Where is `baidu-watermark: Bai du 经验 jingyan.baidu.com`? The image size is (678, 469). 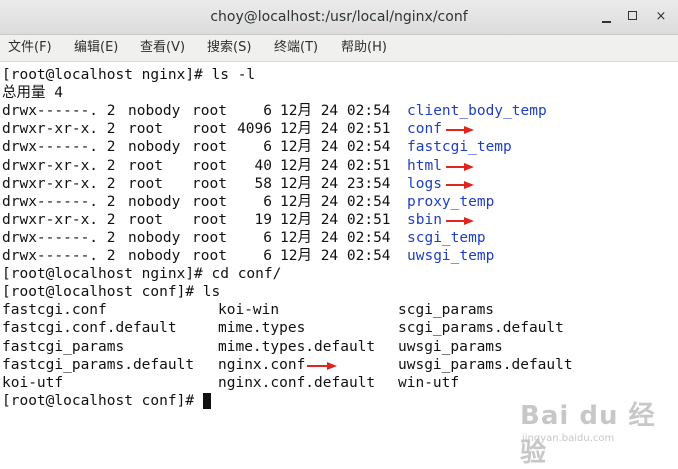
baidu-watermark: Bai du 经验 jingyan.baidu.com is located at coordinates (595, 431).